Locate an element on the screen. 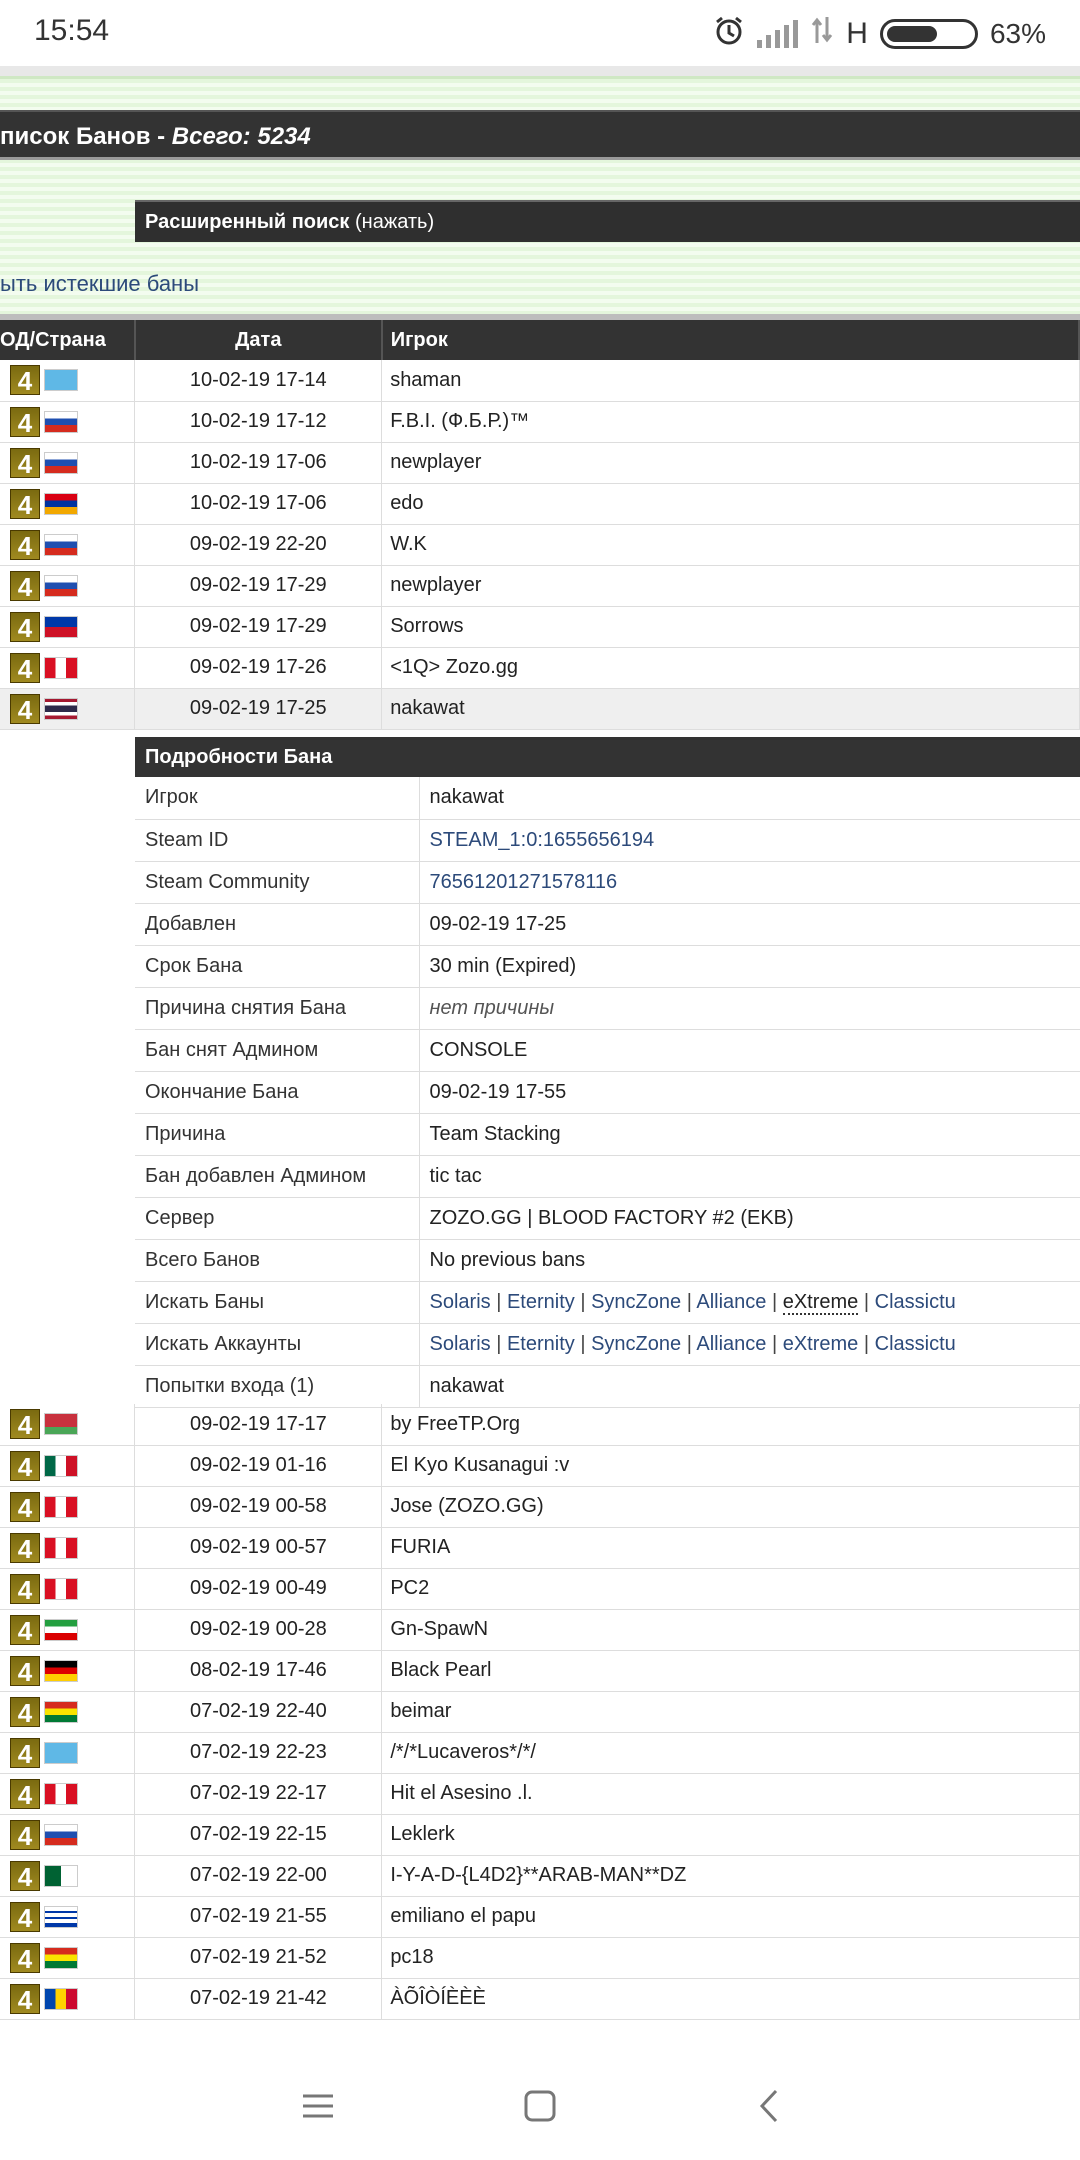 The height and width of the screenshot is (2160, 1080). detail-key: Причина снятия Бана is located at coordinates (277, 1008).